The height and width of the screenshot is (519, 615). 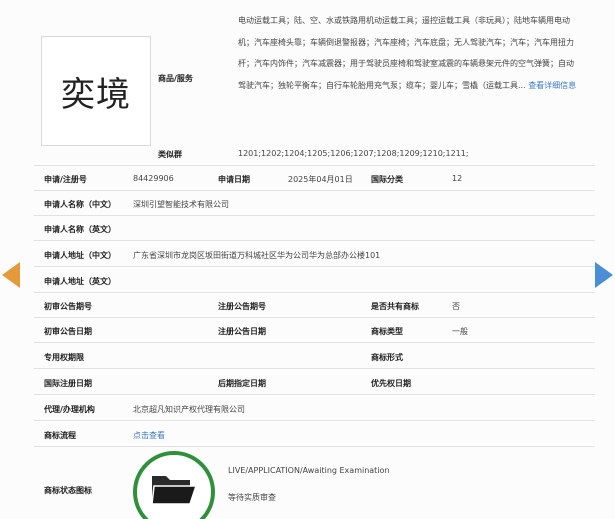 I want to click on address-cn-value: 广东省深圳市龙岗区坂田街道万科城社区华为公司华为总部办公楼101, so click(x=257, y=255).